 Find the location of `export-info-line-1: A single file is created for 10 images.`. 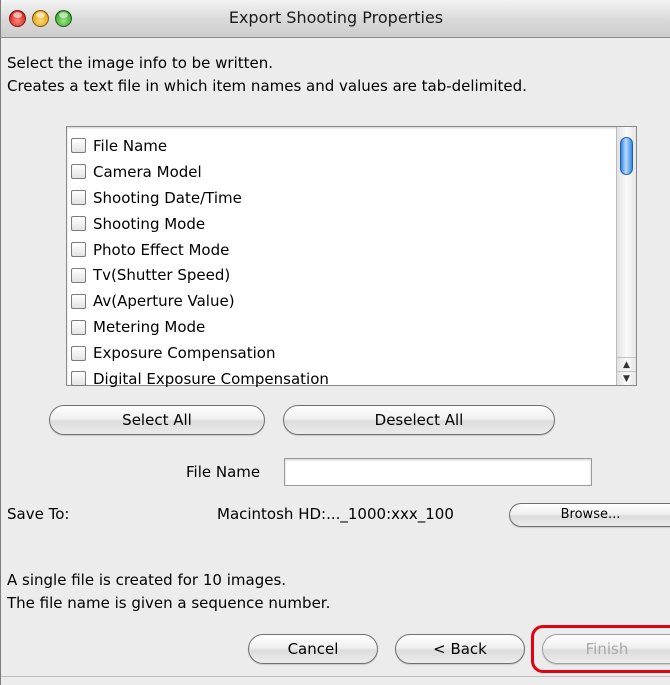

export-info-line-1: A single file is created for 10 images. is located at coordinates (147, 580).